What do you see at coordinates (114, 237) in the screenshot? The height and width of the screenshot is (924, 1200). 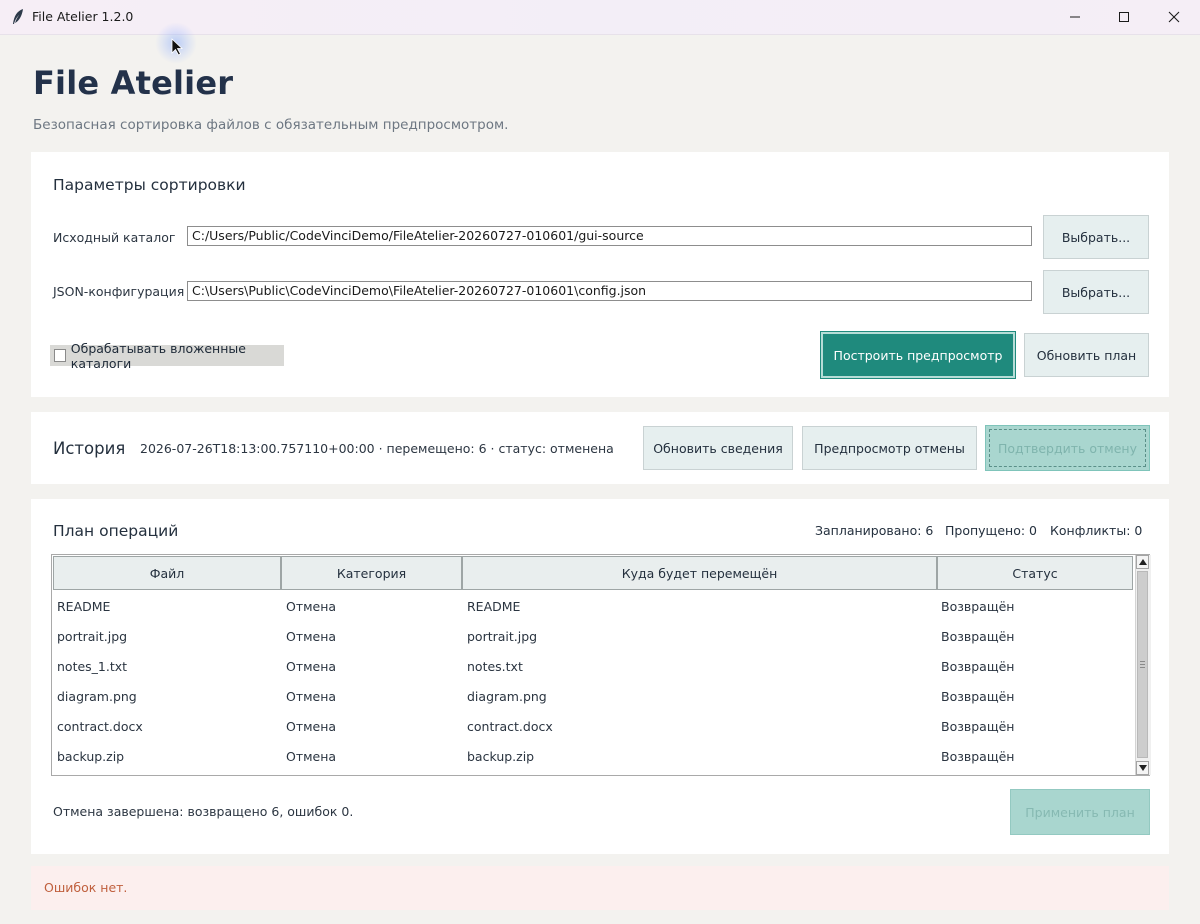 I see `source-dir-label: Исходный каталог` at bounding box center [114, 237].